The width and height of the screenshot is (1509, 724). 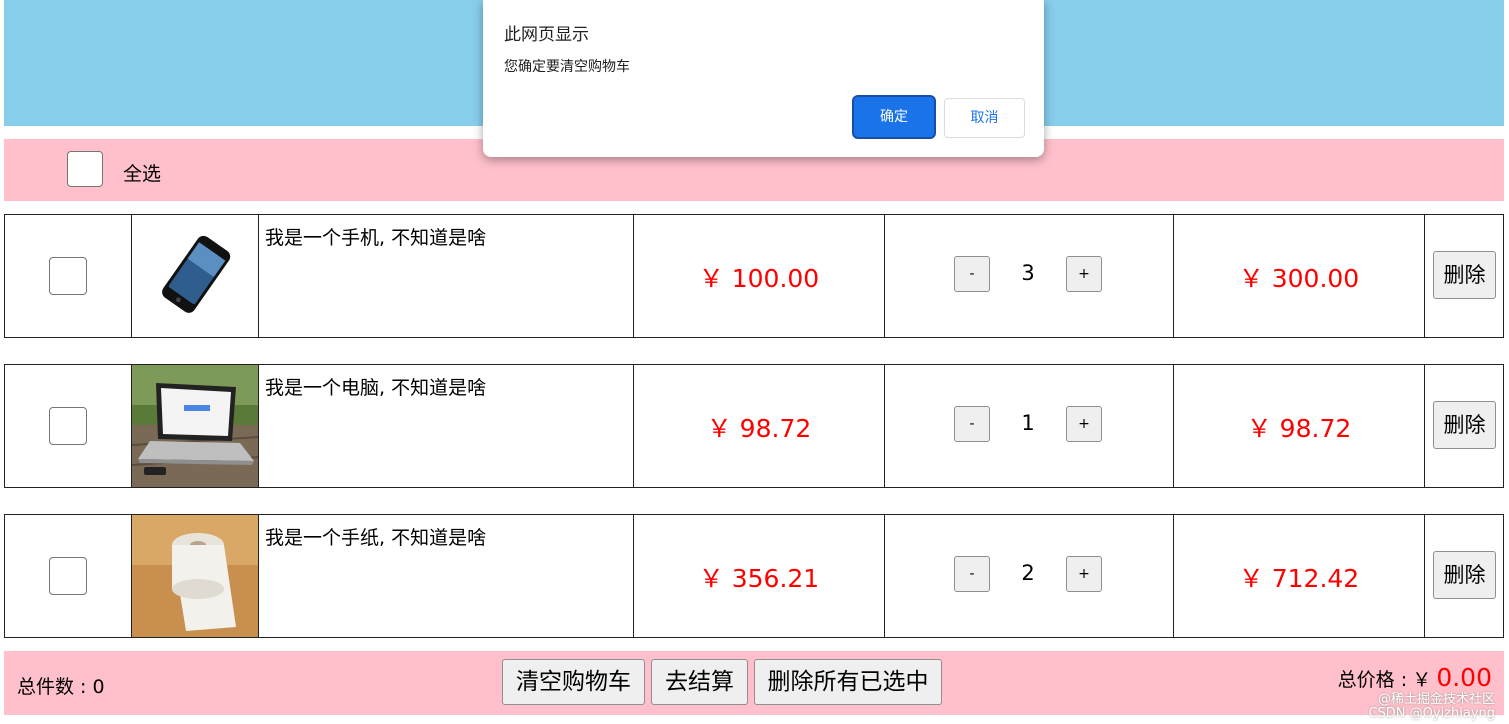 What do you see at coordinates (1028, 573) in the screenshot?
I see `quantity-value: 2` at bounding box center [1028, 573].